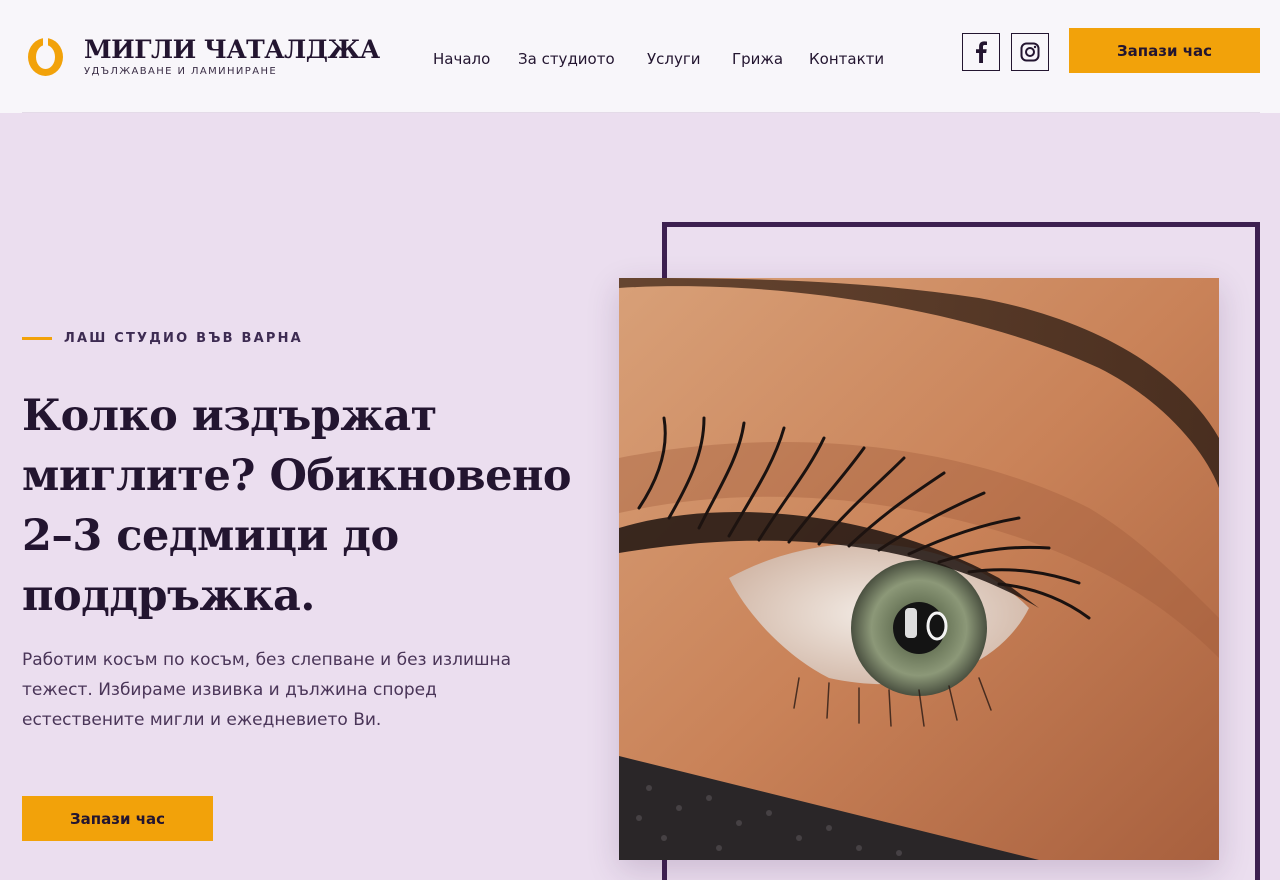  What do you see at coordinates (757, 59) in the screenshot?
I see `nav-item-care: Грижа` at bounding box center [757, 59].